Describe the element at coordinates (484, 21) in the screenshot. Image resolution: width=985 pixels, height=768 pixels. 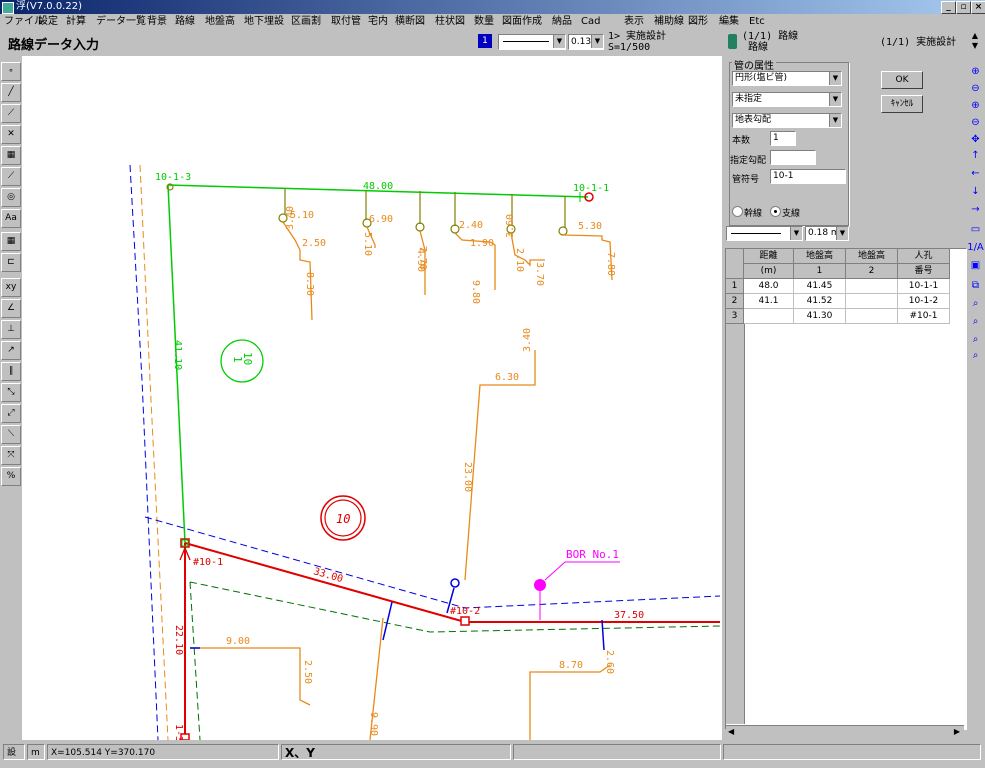
I see `menu-item: 数量` at that location.